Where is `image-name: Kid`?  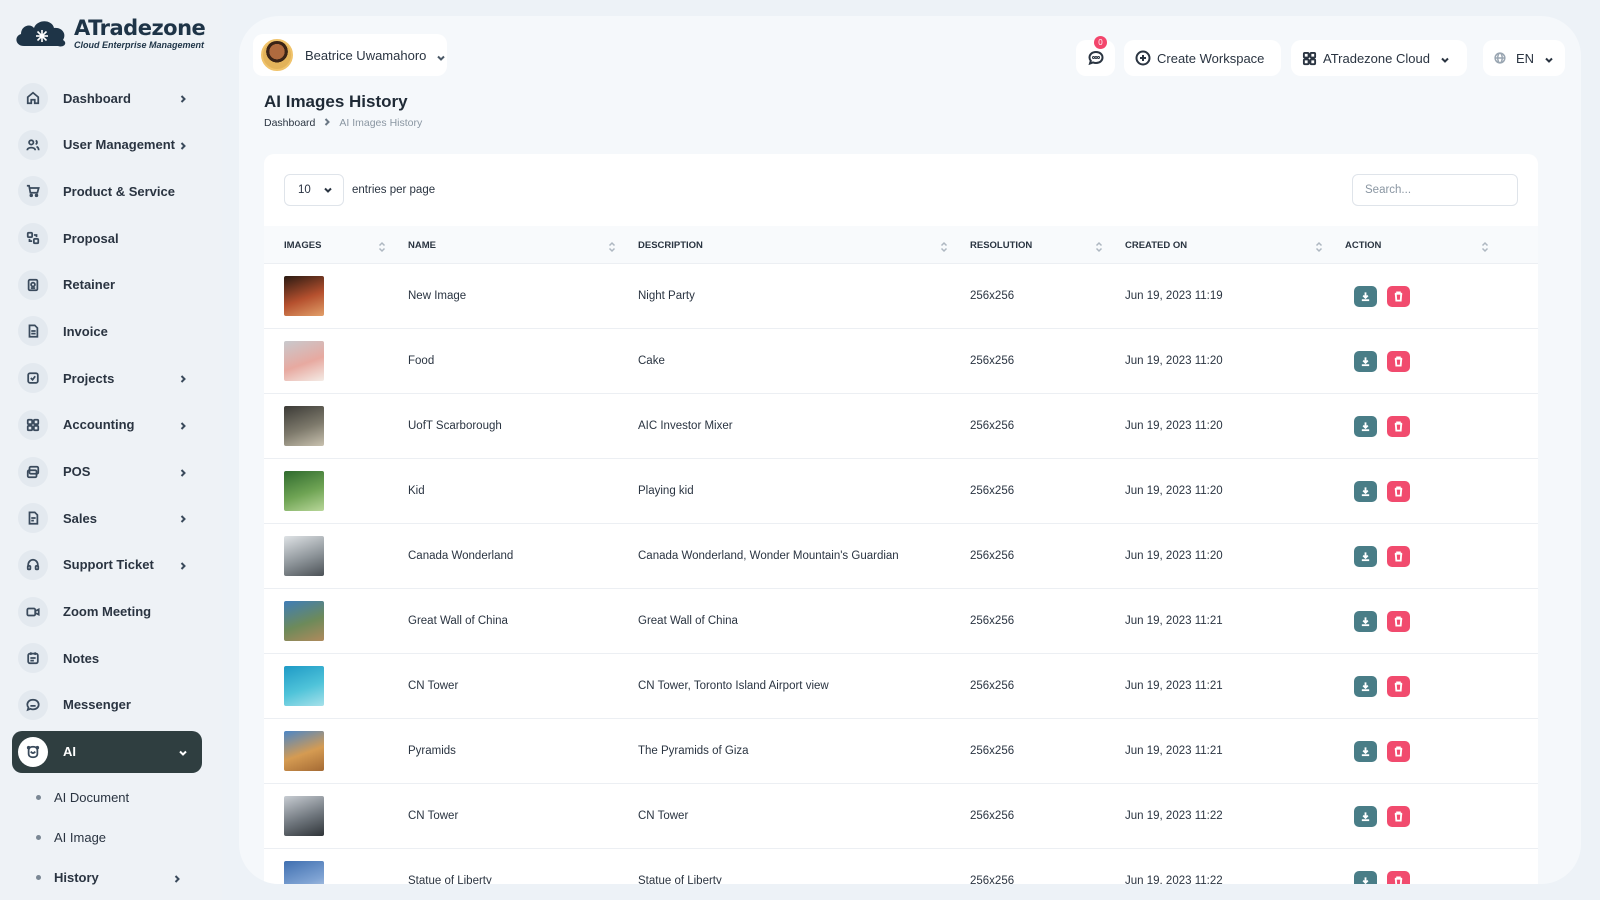 image-name: Kid is located at coordinates (416, 491).